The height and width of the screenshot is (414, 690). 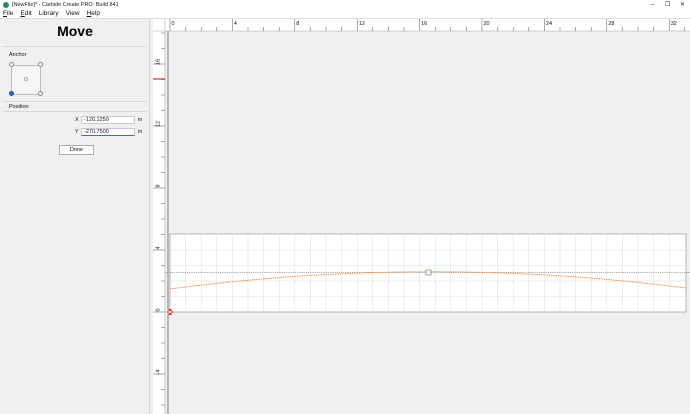 I want to click on y-unit: in, so click(x=140, y=132).